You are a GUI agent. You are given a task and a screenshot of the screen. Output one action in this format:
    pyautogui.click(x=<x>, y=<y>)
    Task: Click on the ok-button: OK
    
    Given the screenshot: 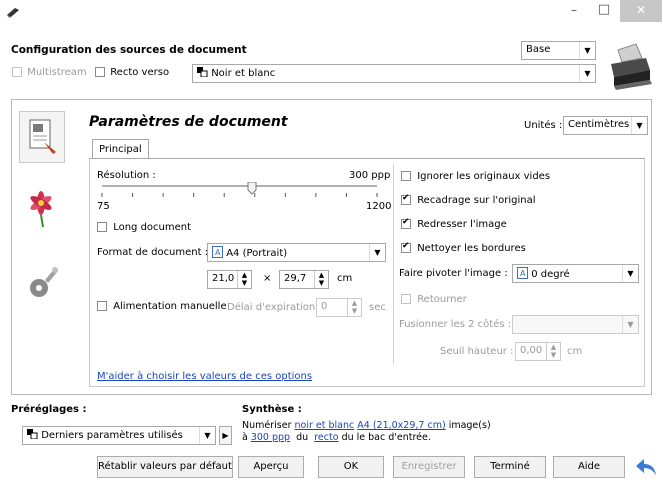 What is the action you would take?
    pyautogui.click(x=351, y=467)
    